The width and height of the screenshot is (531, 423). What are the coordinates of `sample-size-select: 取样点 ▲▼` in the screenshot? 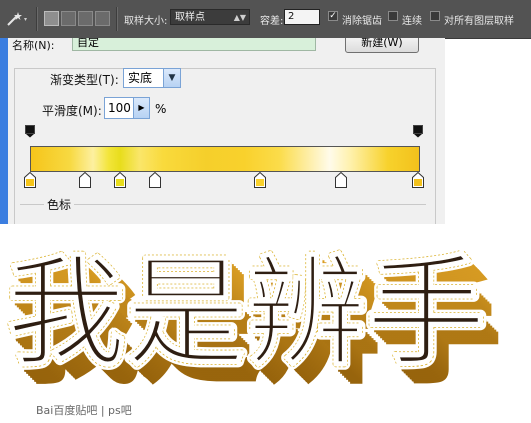 It's located at (210, 17).